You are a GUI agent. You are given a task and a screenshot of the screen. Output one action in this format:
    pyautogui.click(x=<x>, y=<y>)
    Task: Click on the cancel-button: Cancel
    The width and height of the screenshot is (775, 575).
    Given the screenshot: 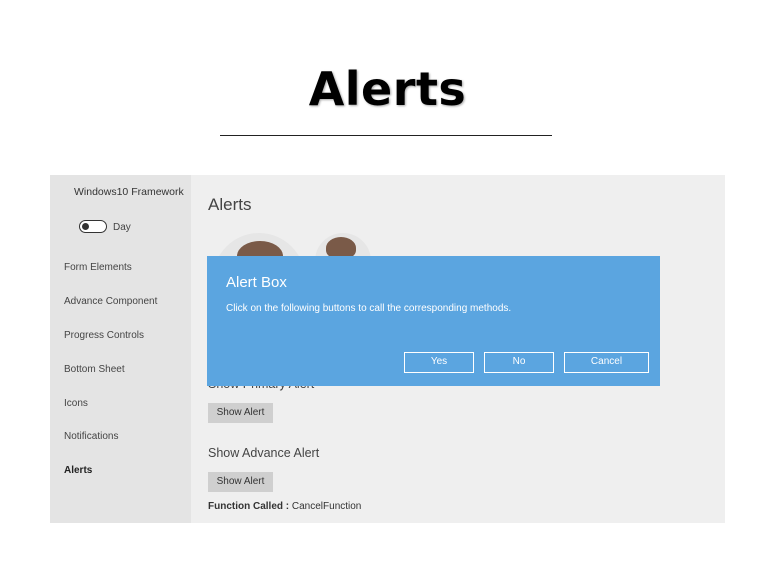 What is the action you would take?
    pyautogui.click(x=606, y=362)
    